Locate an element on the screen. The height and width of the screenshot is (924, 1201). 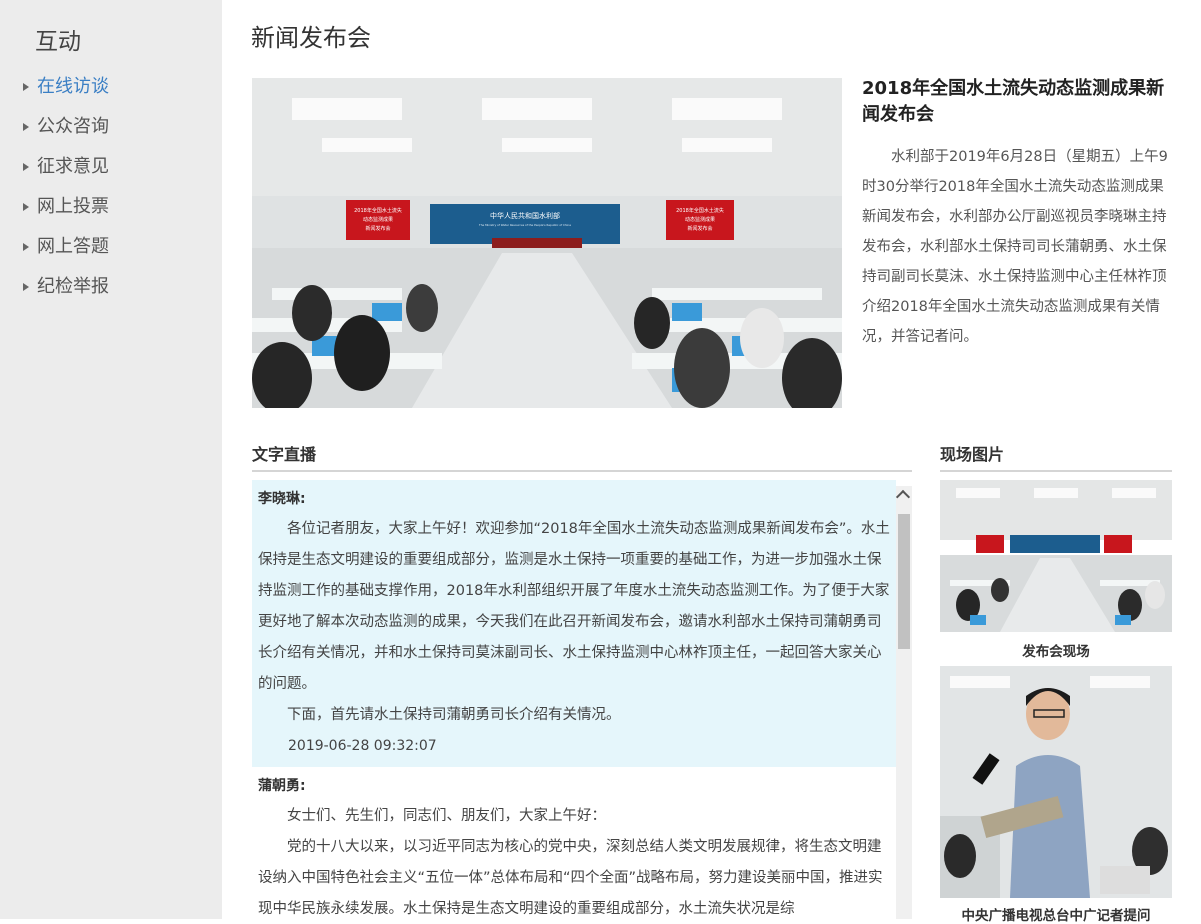
scene-photo-illustration is located at coordinates (1056, 556).